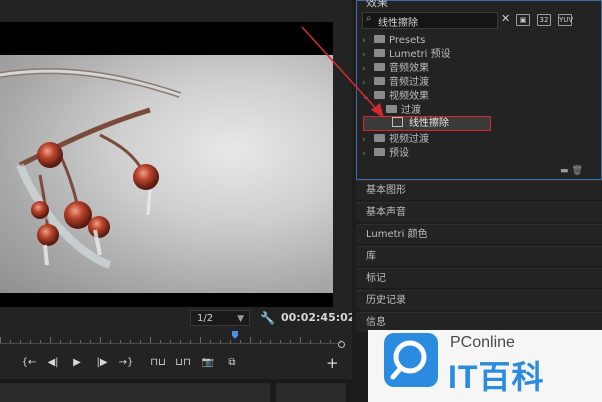 Image resolution: width=602 pixels, height=402 pixels. I want to click on tree-item-linear-wipe: 线性擦除, so click(420, 124).